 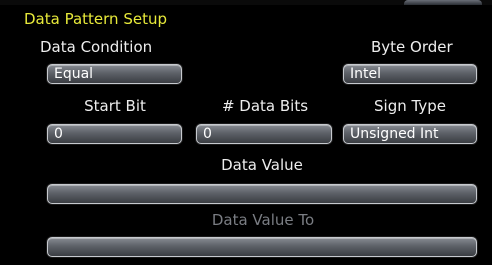 What do you see at coordinates (264, 134) in the screenshot?
I see `num-data-bits-input: 0` at bounding box center [264, 134].